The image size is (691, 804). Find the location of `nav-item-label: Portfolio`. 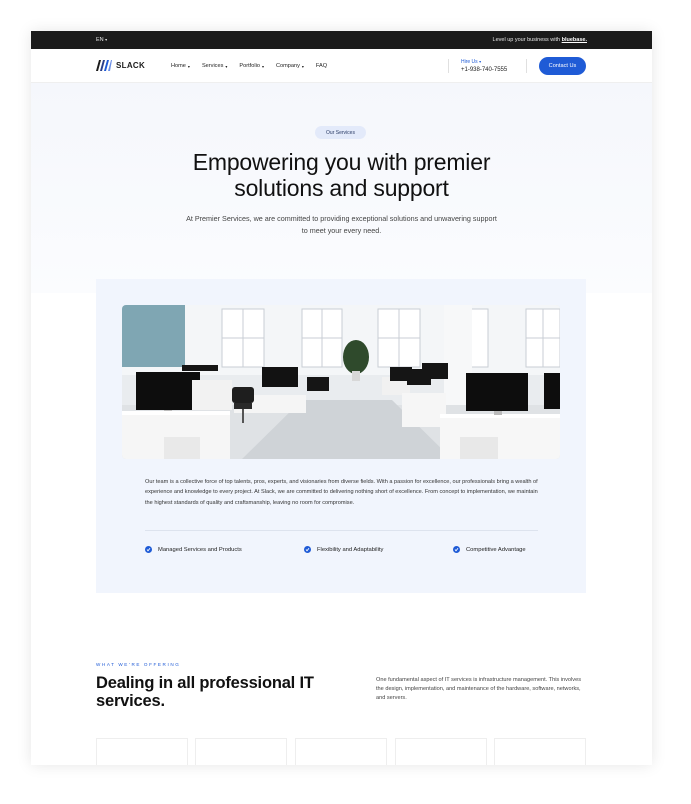

nav-item-label: Portfolio is located at coordinates (249, 66).